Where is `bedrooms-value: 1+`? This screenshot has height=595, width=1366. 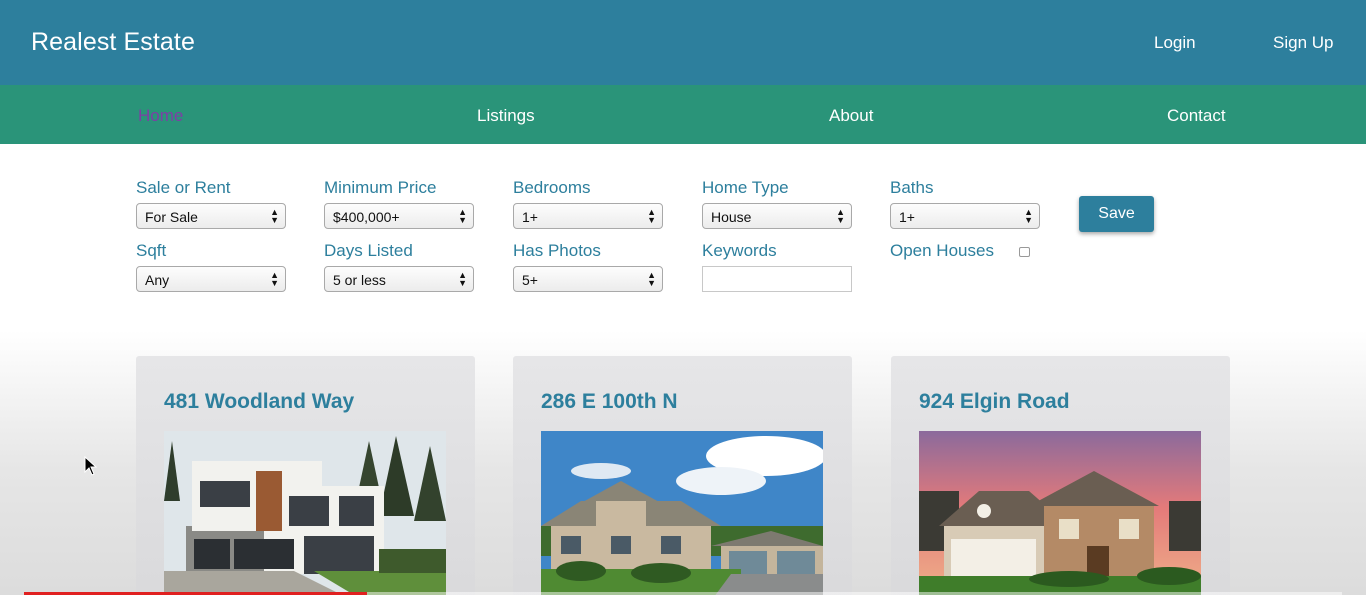
bedrooms-value: 1+ is located at coordinates (530, 217).